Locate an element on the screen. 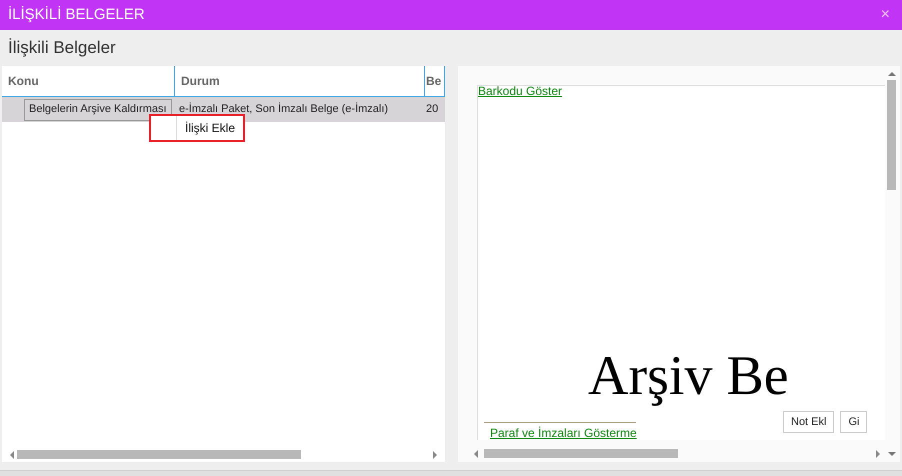  column-header: Be is located at coordinates (435, 81).